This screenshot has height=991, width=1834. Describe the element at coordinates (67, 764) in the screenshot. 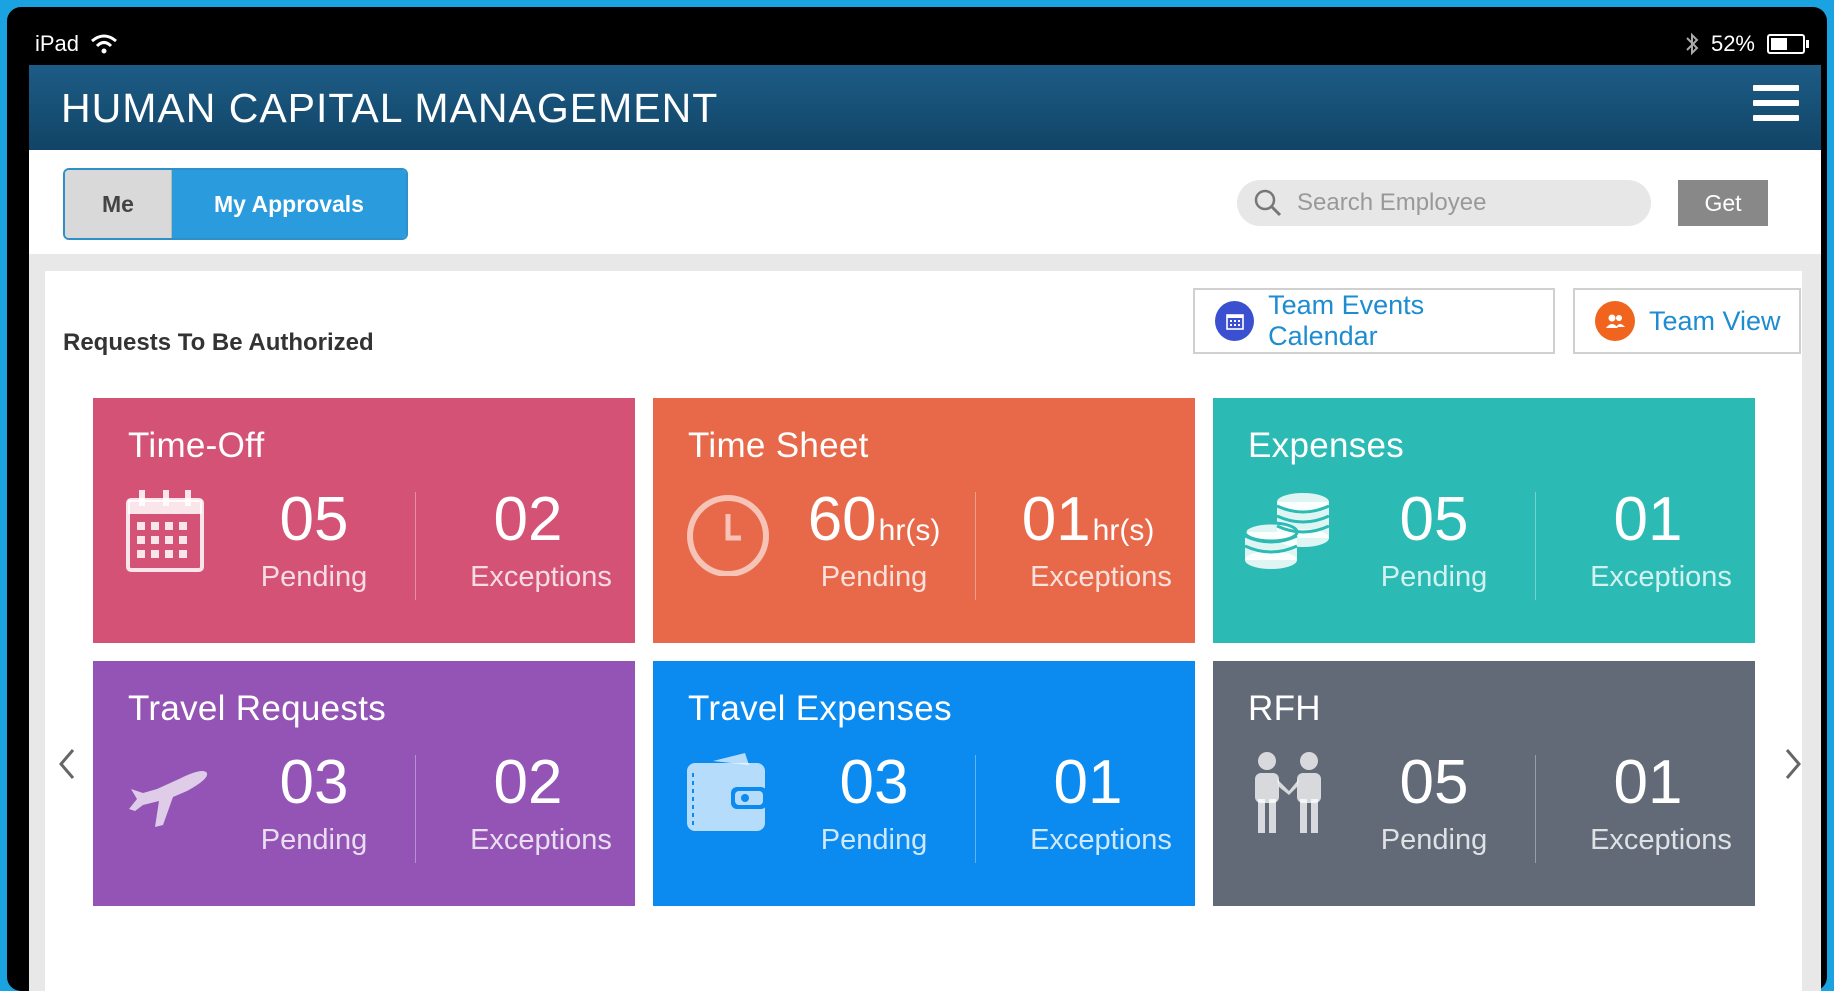

I see `previous-page-arrow-icon` at that location.